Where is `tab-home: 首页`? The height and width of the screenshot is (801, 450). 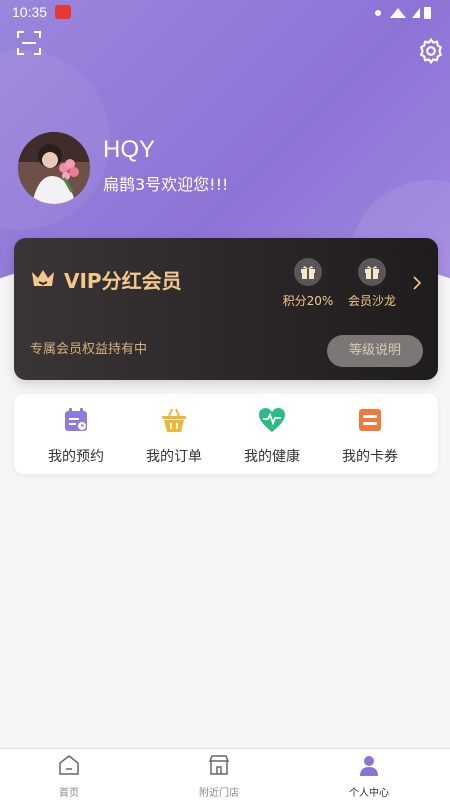 tab-home: 首页 is located at coordinates (69, 776).